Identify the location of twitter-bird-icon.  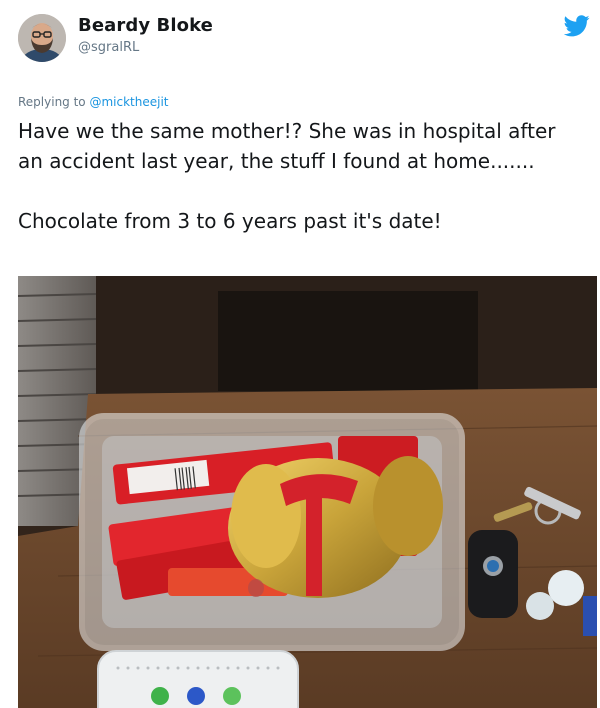
(576, 26).